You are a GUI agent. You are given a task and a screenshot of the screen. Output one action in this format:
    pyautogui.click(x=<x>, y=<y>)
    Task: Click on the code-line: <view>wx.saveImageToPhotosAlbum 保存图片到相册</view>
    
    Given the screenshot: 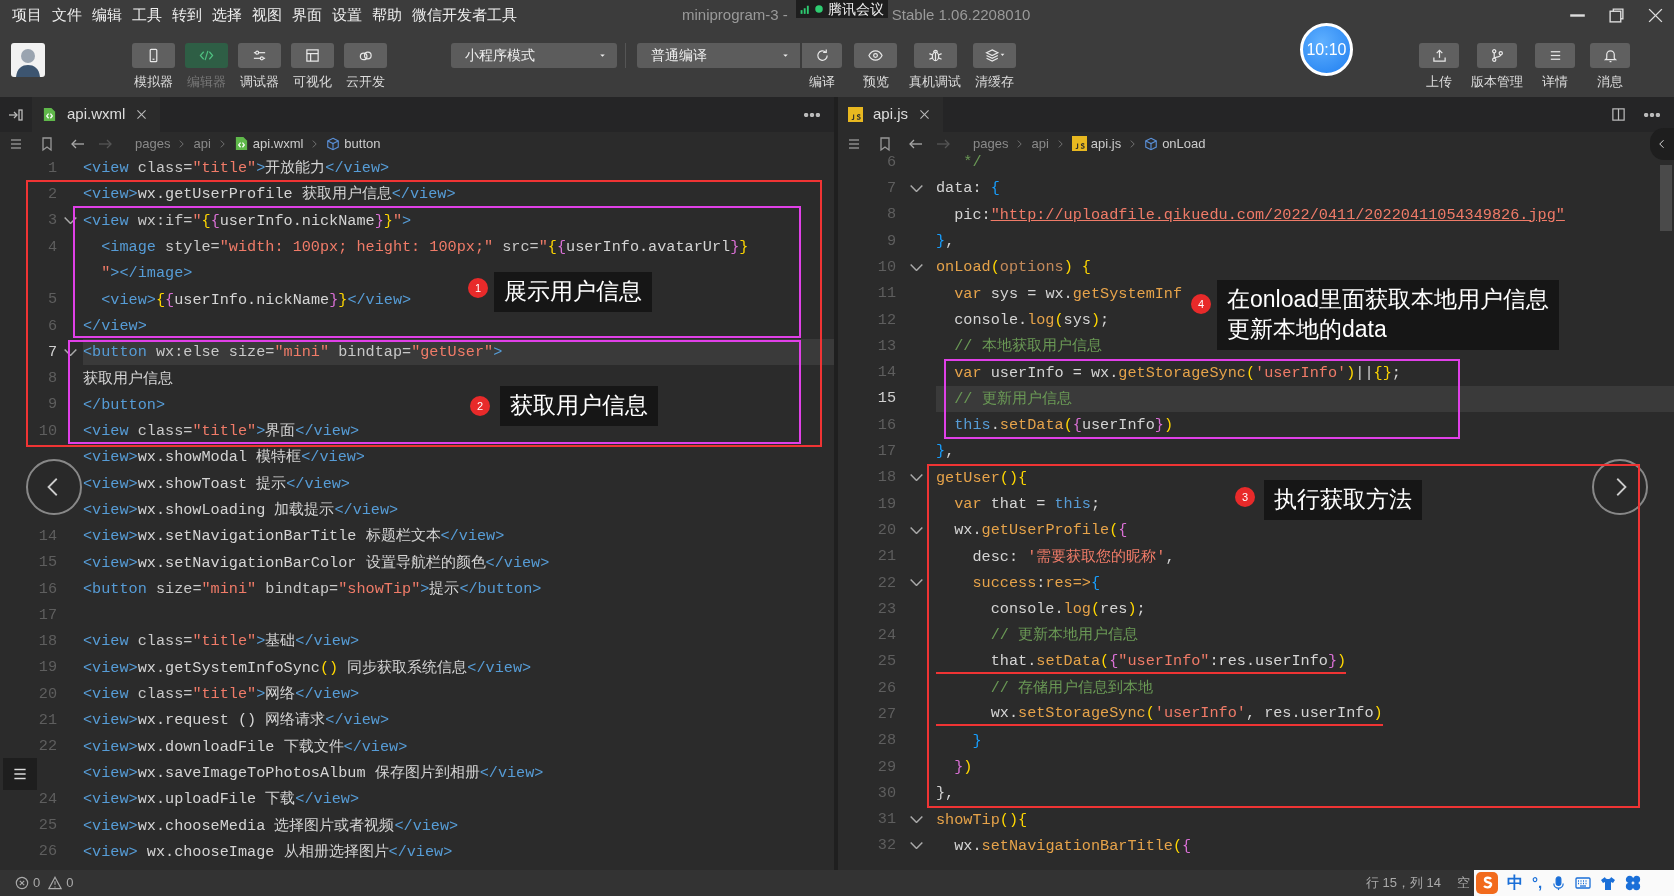 What is the action you would take?
    pyautogui.click(x=313, y=773)
    